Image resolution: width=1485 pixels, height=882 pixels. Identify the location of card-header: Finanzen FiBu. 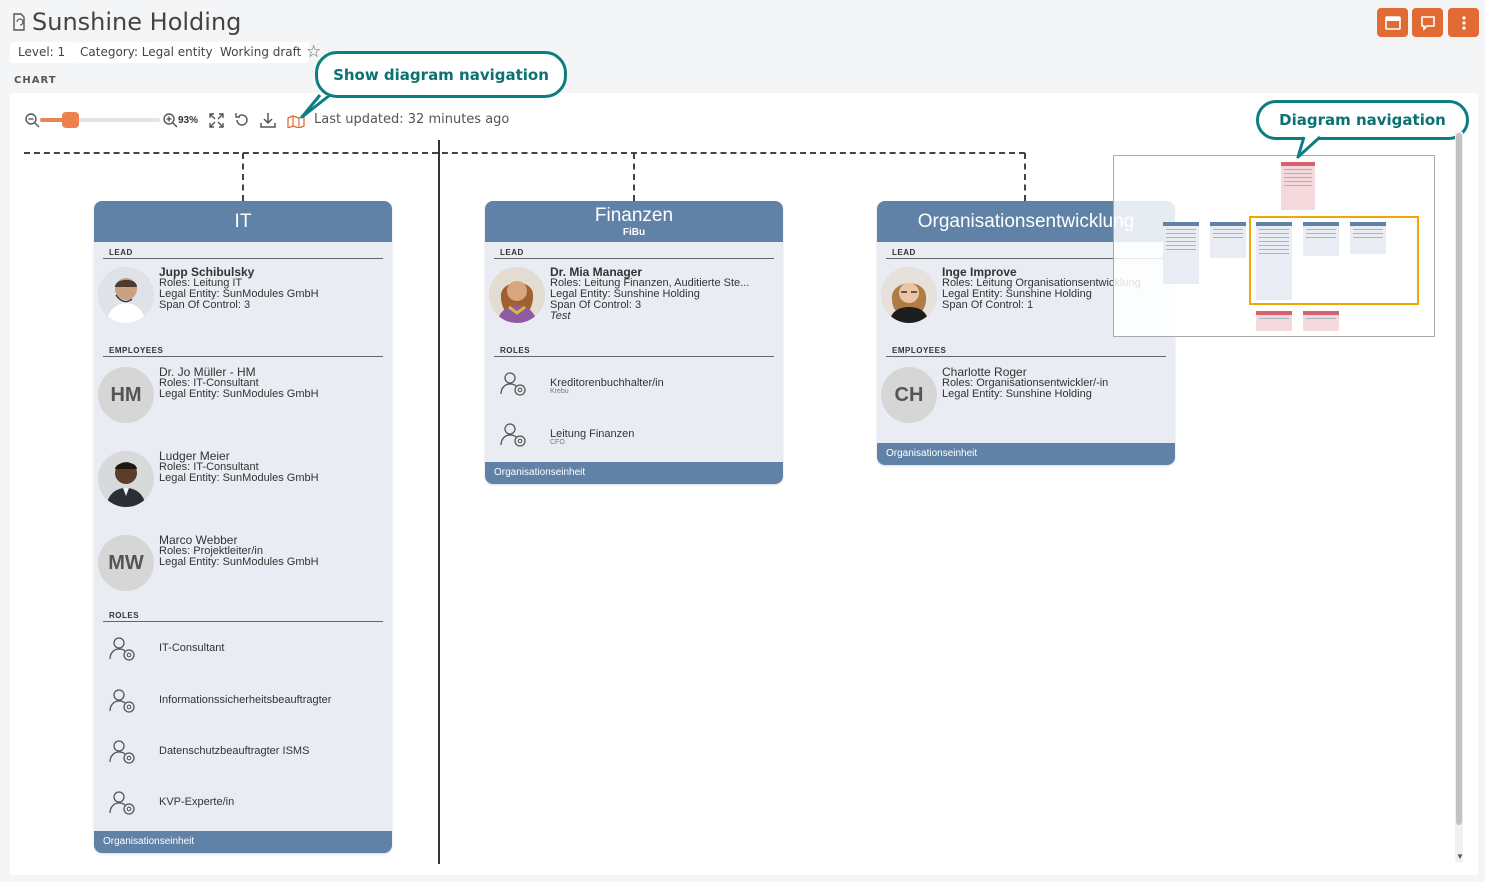
(634, 221).